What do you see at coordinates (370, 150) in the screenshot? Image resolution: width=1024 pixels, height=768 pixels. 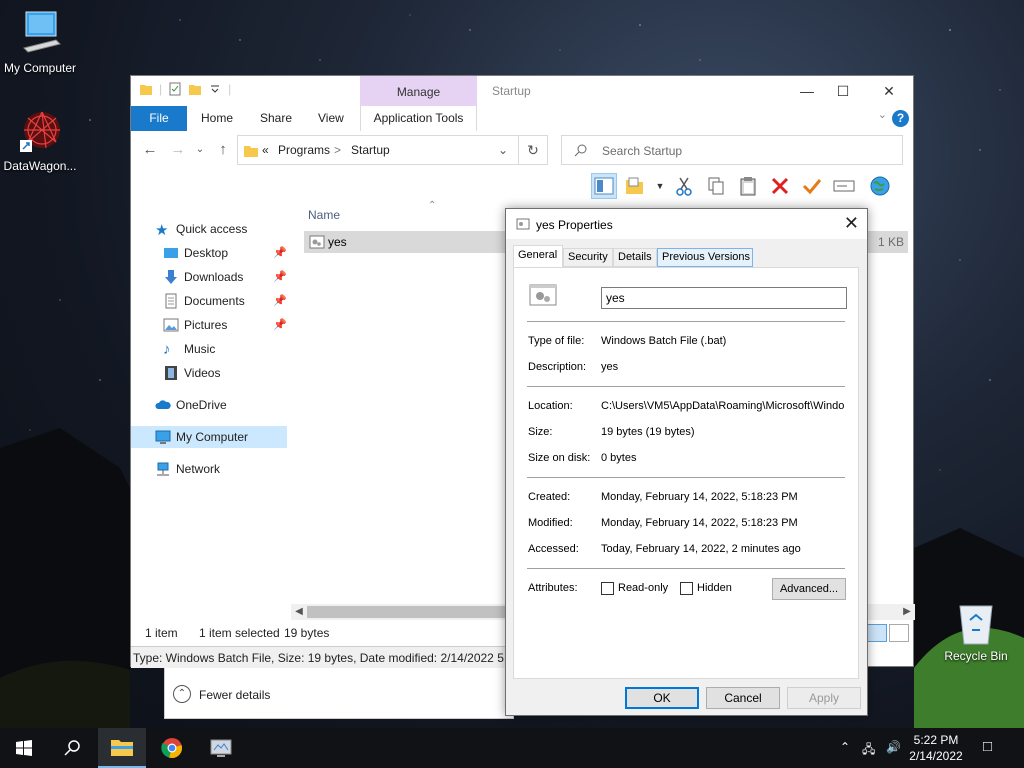 I see `breadcrumb-startup: Startup` at bounding box center [370, 150].